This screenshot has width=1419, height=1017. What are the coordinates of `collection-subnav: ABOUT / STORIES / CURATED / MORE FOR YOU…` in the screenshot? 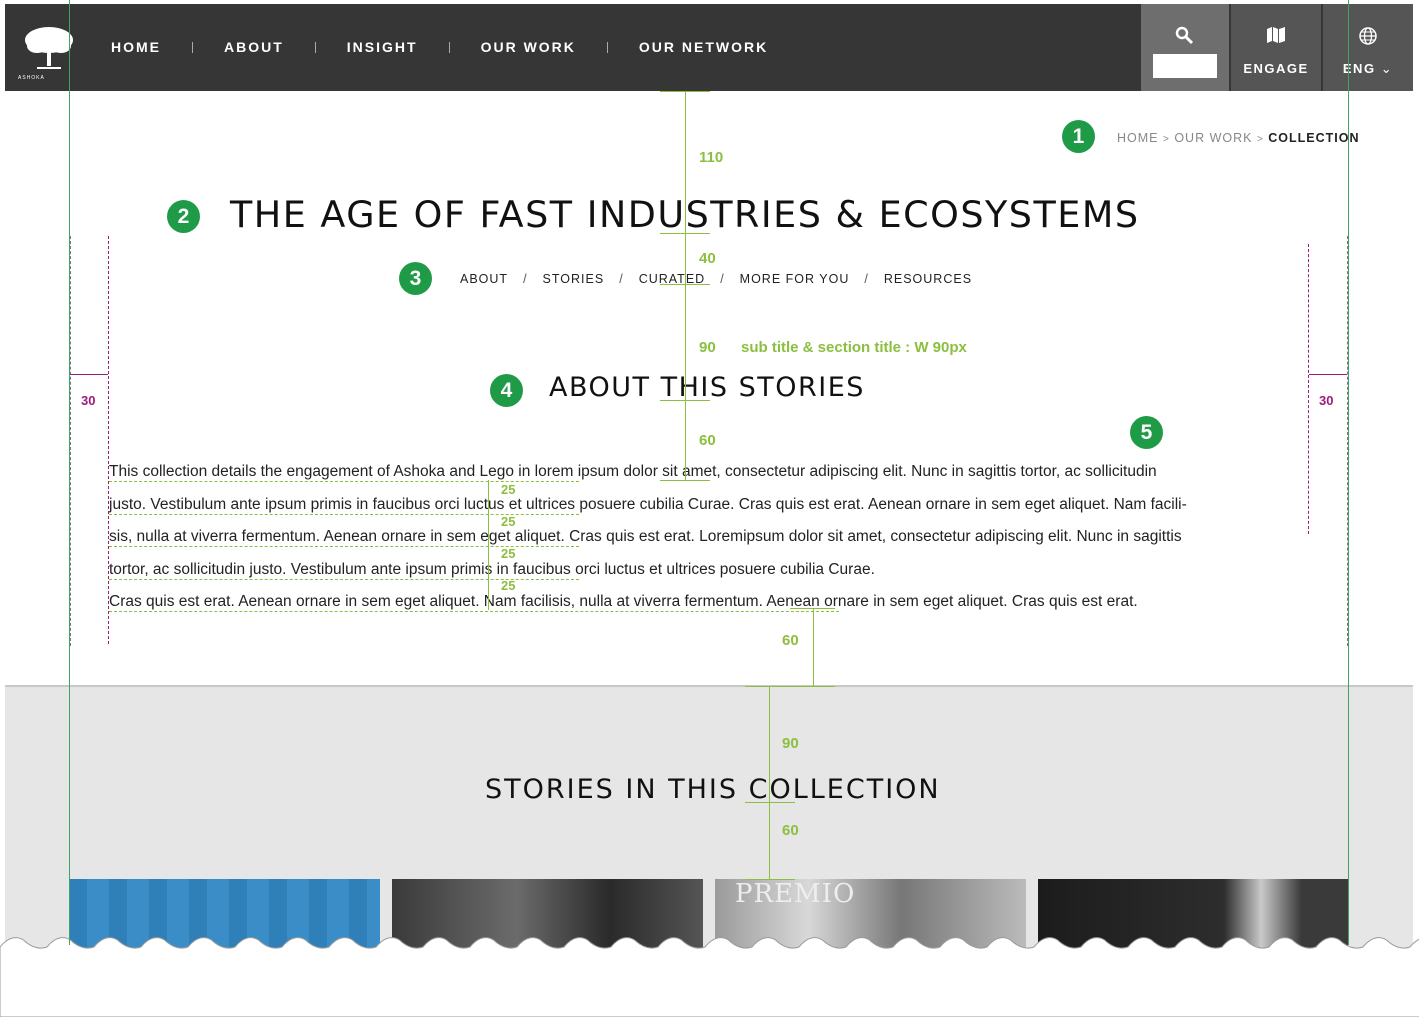 It's located at (716, 279).